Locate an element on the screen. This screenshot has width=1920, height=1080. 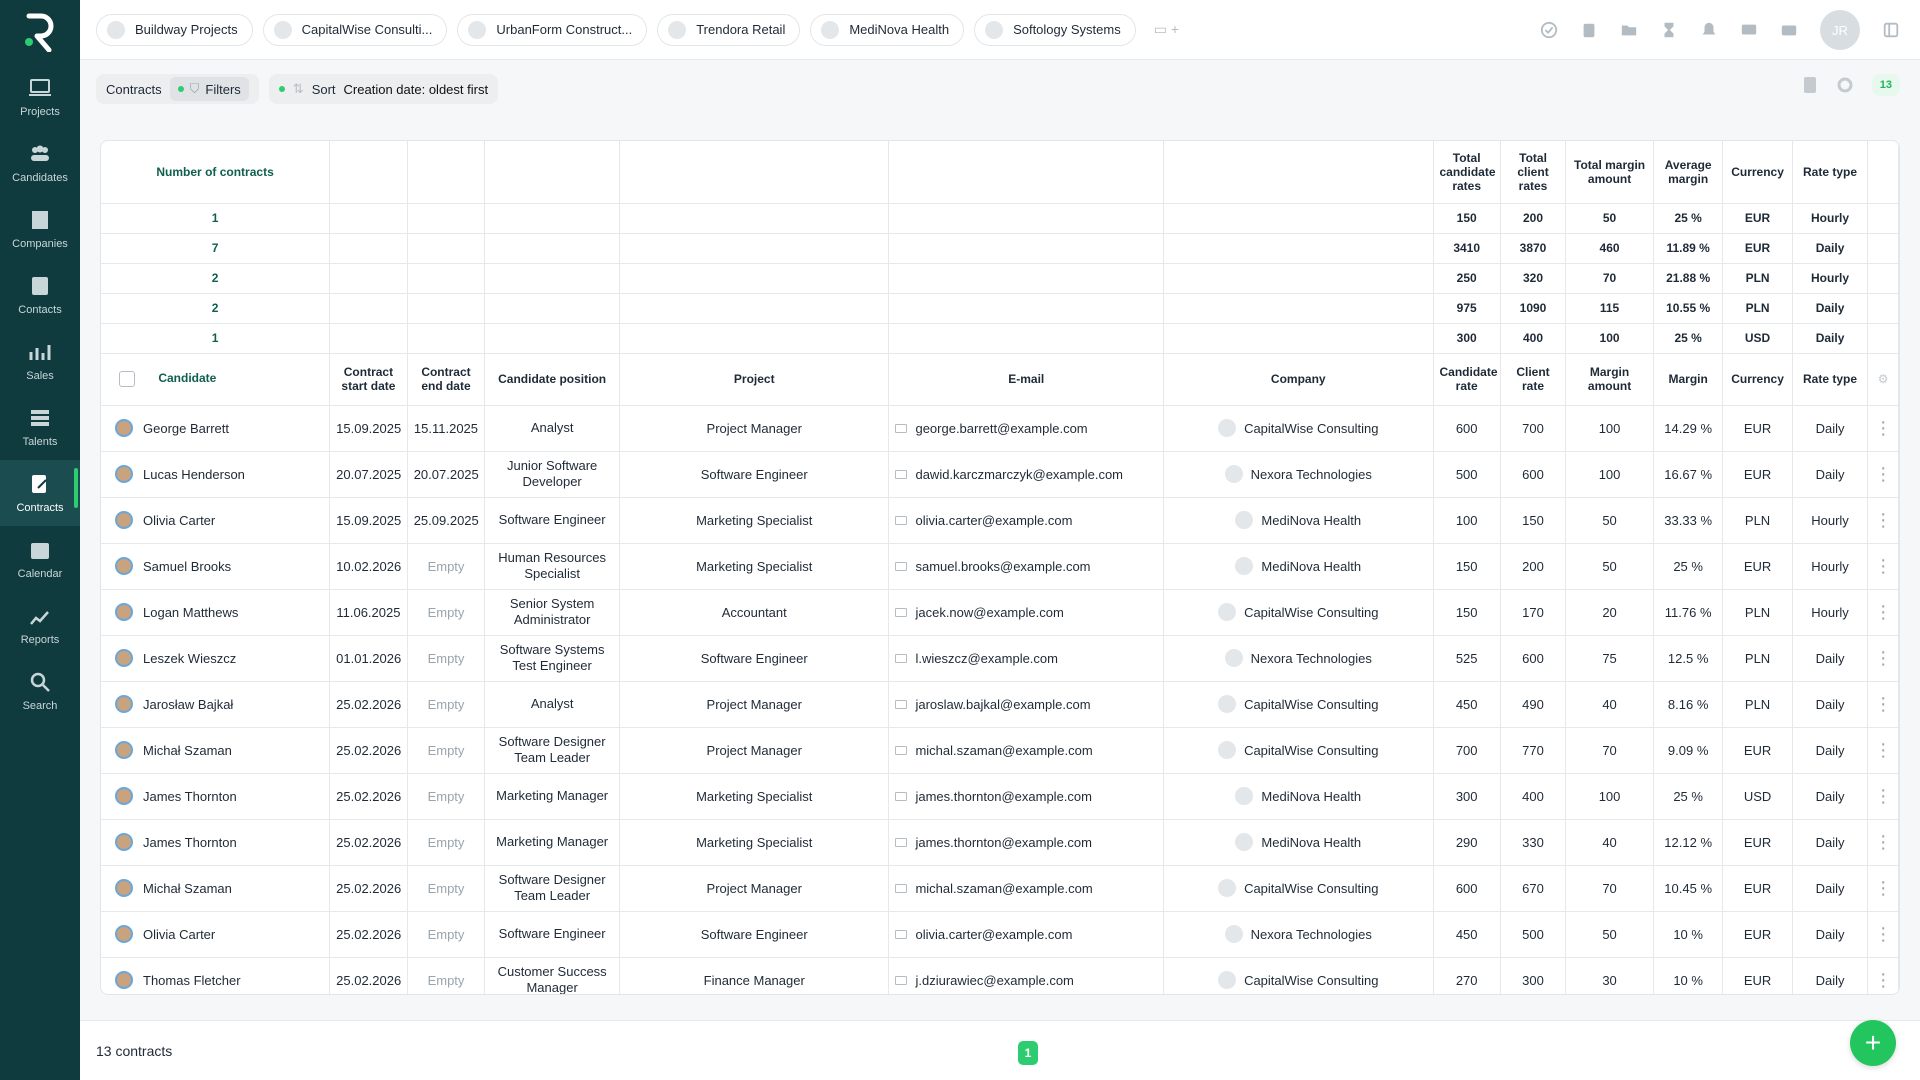
sidebar-item-calendar: Calendar is located at coordinates (40, 559).